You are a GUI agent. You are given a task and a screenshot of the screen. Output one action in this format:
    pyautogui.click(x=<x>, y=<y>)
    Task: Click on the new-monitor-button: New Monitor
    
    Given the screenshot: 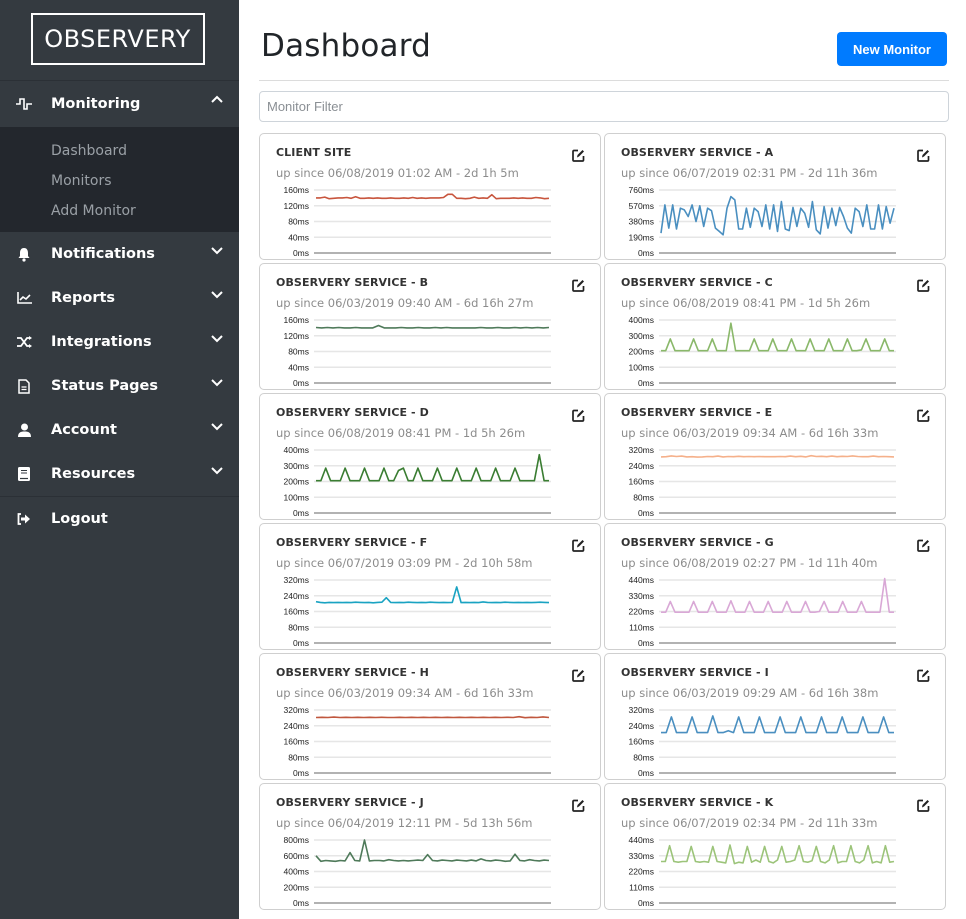 What is the action you would take?
    pyautogui.click(x=892, y=49)
    